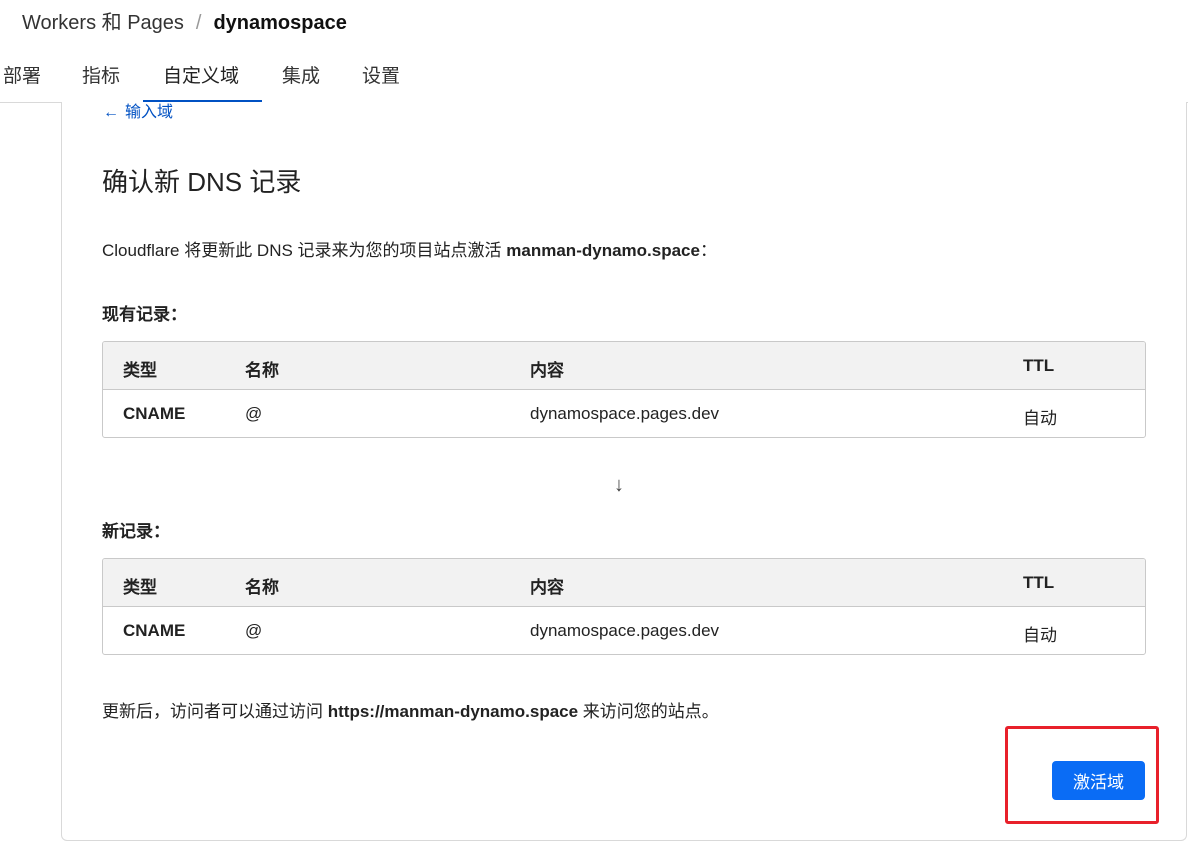 The width and height of the screenshot is (1188, 847). What do you see at coordinates (708, 250) in the screenshot?
I see `description-suffix: ：` at bounding box center [708, 250].